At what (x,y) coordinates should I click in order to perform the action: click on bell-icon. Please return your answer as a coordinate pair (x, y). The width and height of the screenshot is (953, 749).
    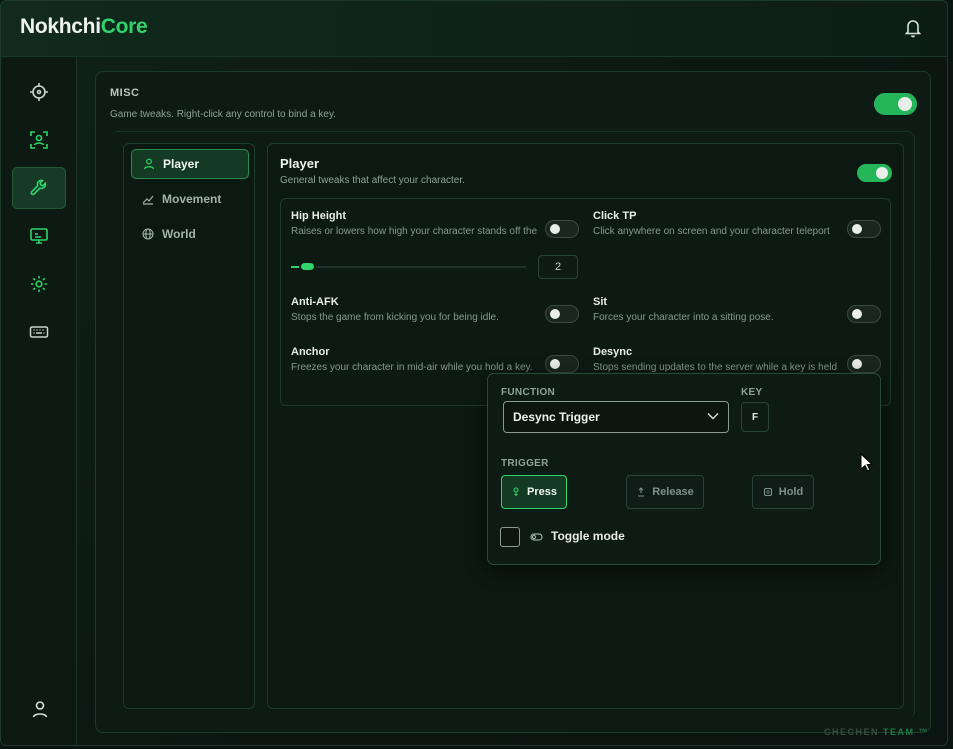
    Looking at the image, I should click on (913, 28).